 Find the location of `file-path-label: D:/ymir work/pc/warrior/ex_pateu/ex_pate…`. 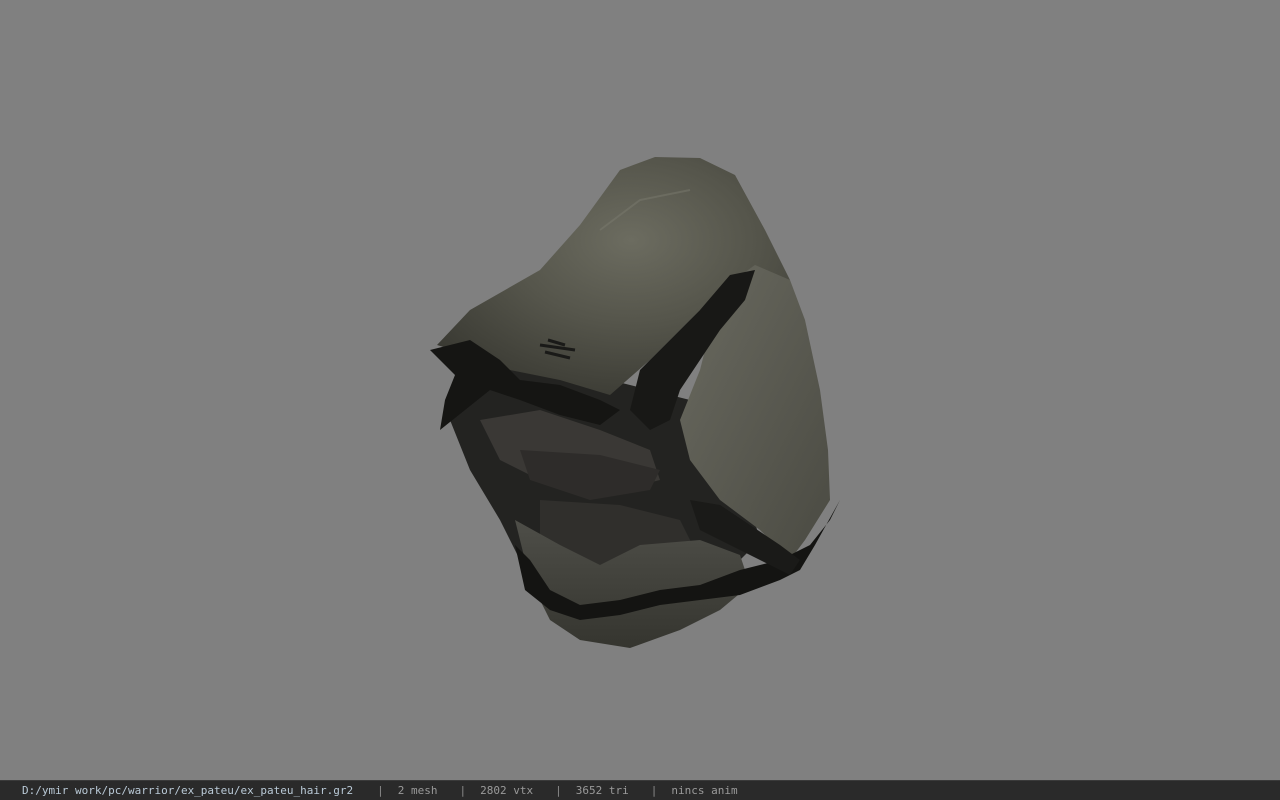

file-path-label: D:/ymir work/pc/warrior/ex_pateu/ex_pate… is located at coordinates (188, 790).